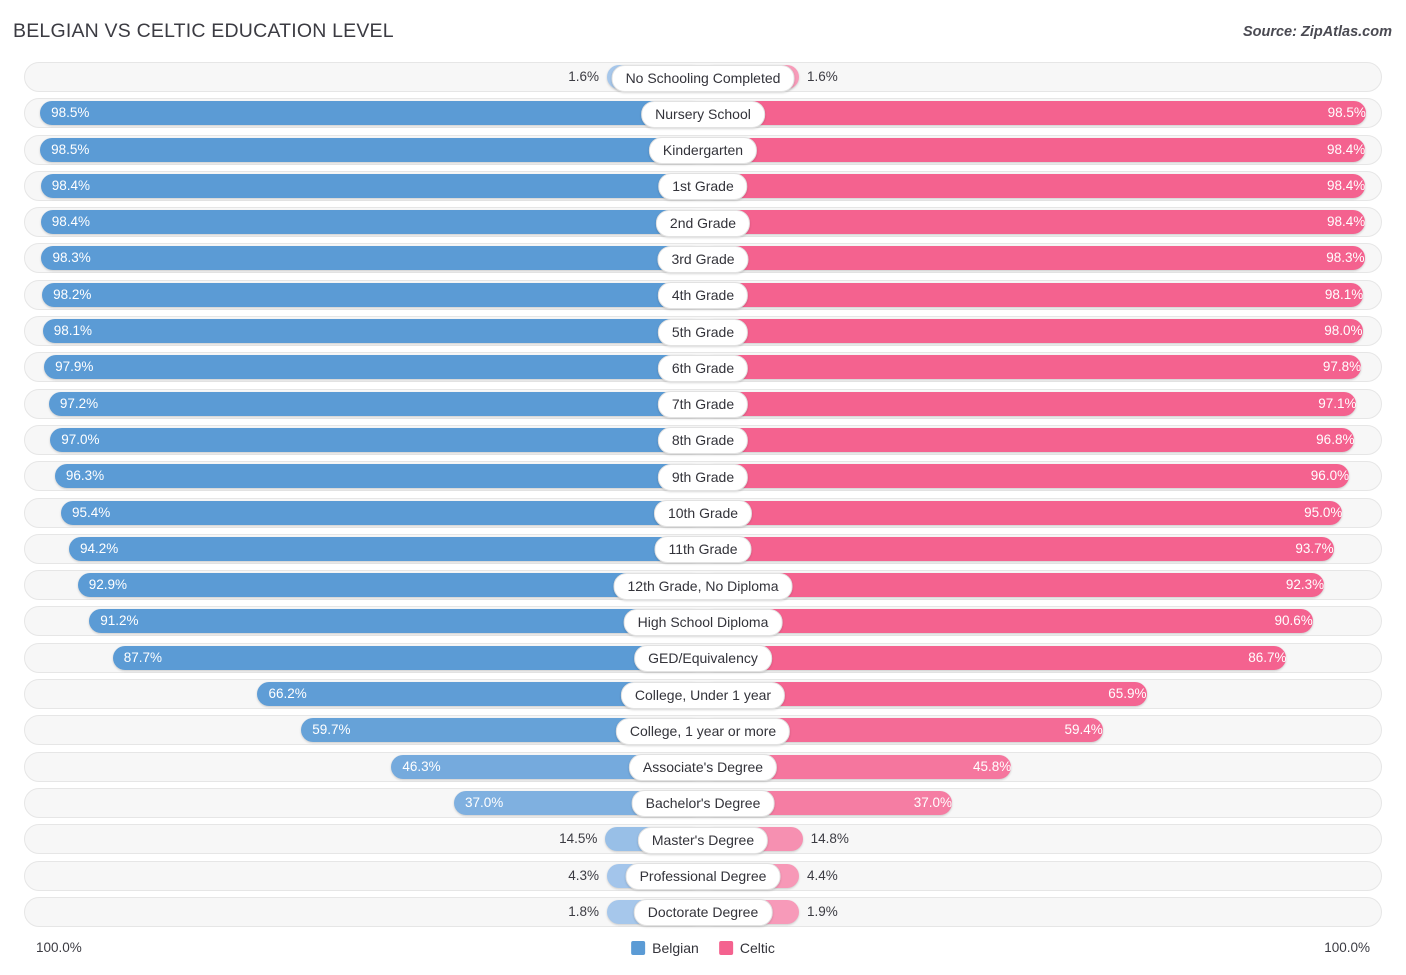  I want to click on celtic-bar-area: 1.9%, so click(1042, 912).